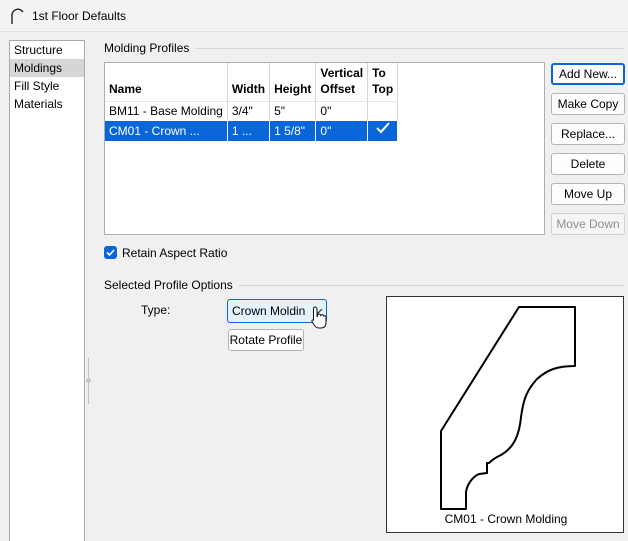  I want to click on cell-name: BM11 - Base Molding, so click(166, 111).